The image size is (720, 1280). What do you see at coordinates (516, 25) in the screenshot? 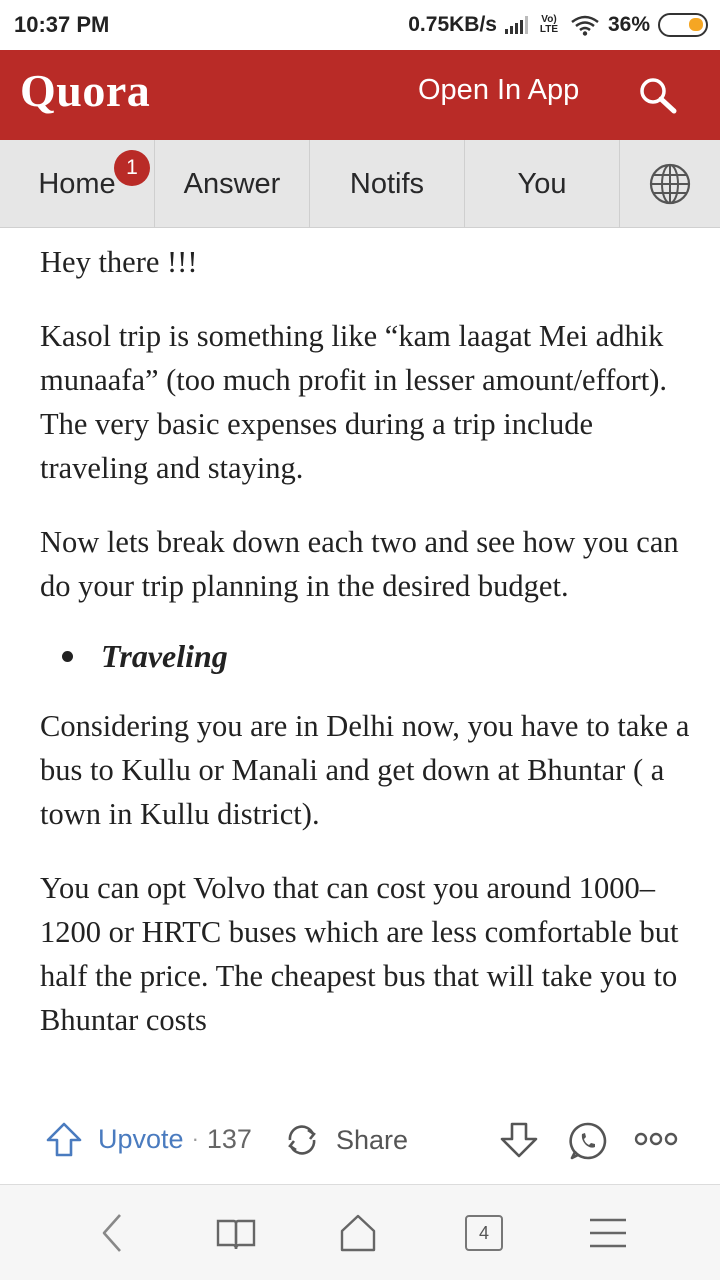
I see `signal-icon` at bounding box center [516, 25].